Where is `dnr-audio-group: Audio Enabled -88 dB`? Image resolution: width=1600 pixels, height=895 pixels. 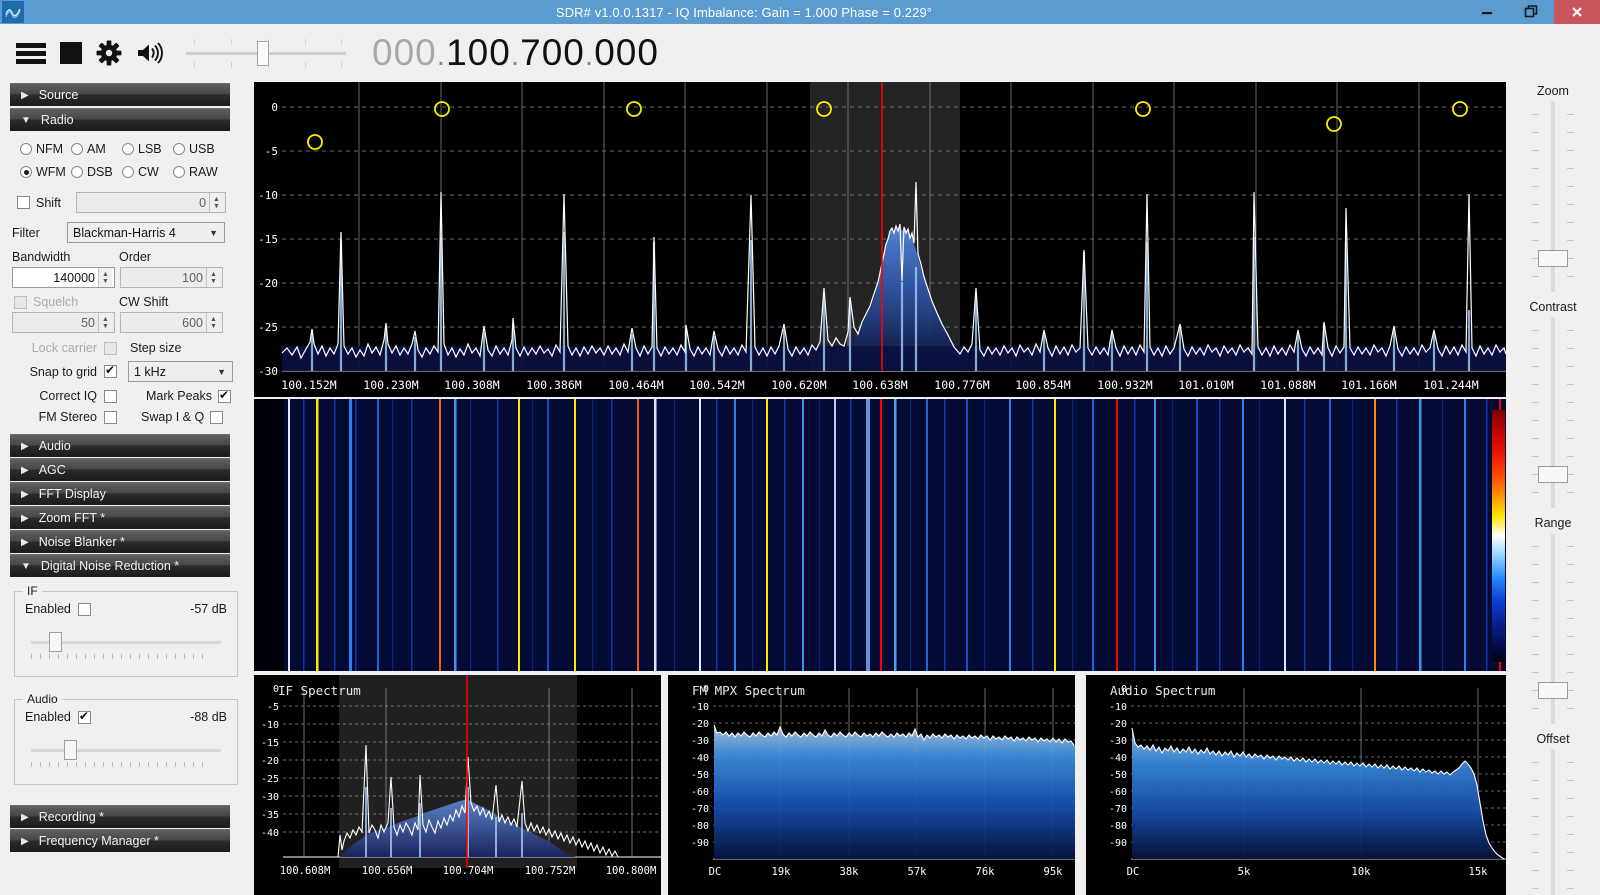
dnr-audio-group: Audio Enabled -88 dB is located at coordinates (126, 738).